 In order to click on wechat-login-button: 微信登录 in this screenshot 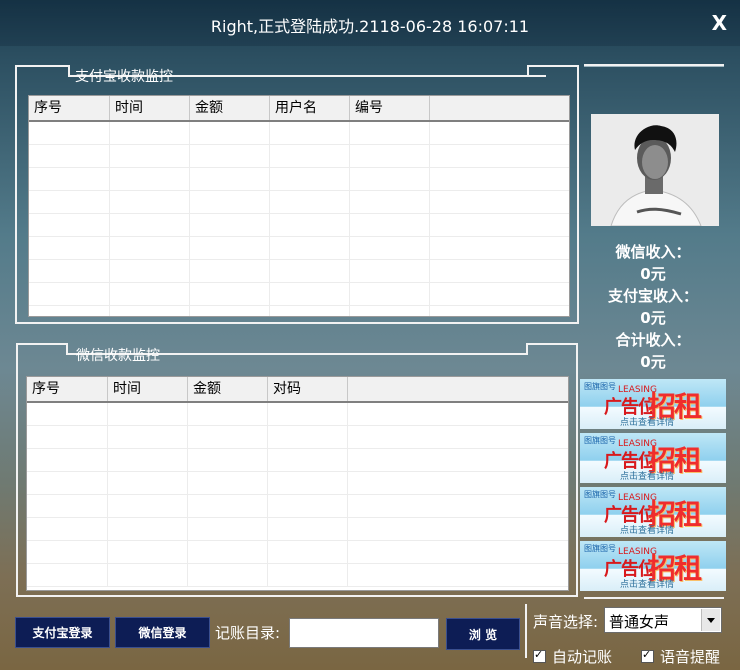, I will do `click(162, 632)`.